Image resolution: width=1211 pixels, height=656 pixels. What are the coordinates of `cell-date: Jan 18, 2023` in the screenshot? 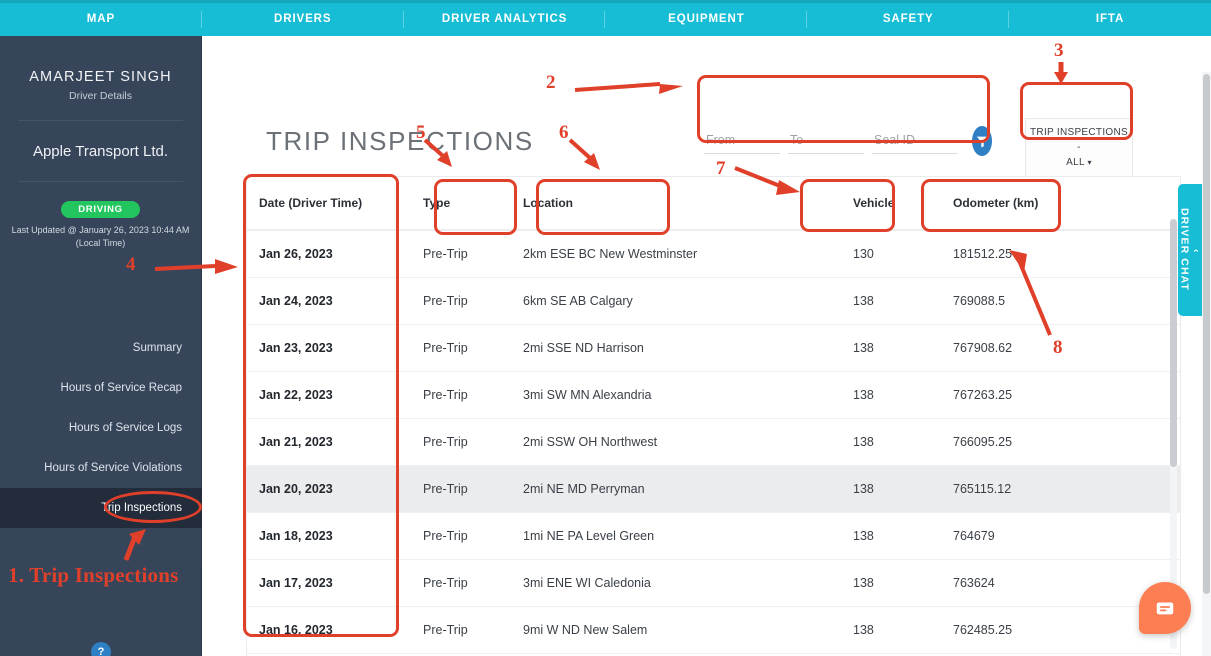 It's located at (329, 536).